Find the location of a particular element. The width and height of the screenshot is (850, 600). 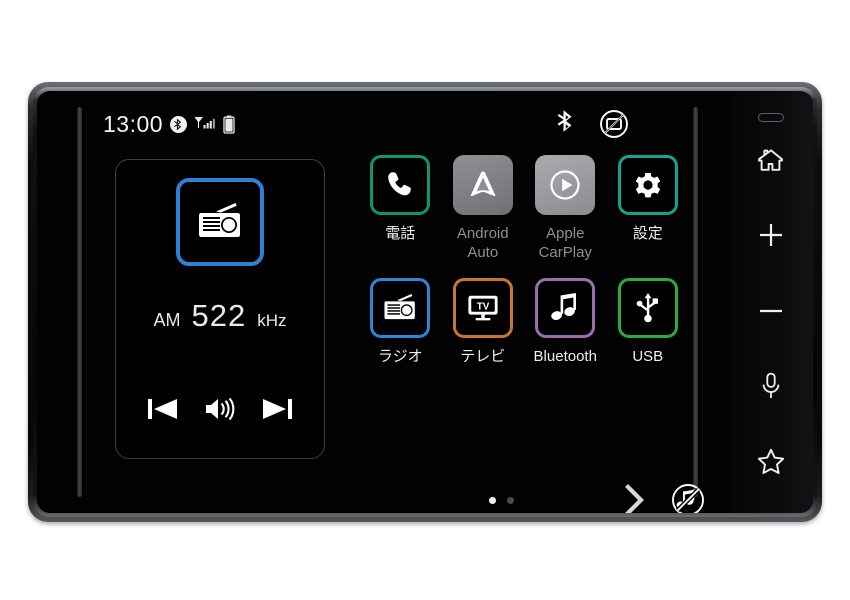

chevron-right-icon is located at coordinates (634, 498).